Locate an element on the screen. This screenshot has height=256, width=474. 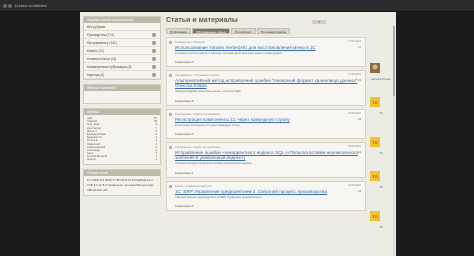
address-bar: 1c4serv.ru/articles/ is located at coordinates (114, 6).